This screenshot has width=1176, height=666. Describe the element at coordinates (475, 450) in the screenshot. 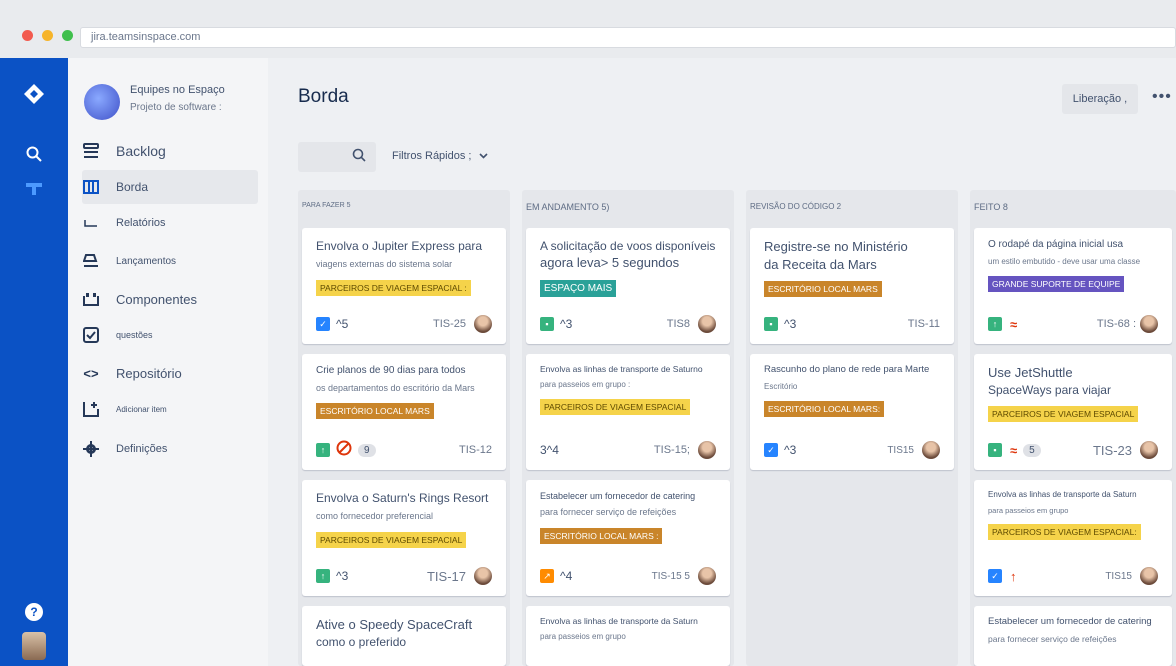

I see `issue-key: TIS-12` at that location.